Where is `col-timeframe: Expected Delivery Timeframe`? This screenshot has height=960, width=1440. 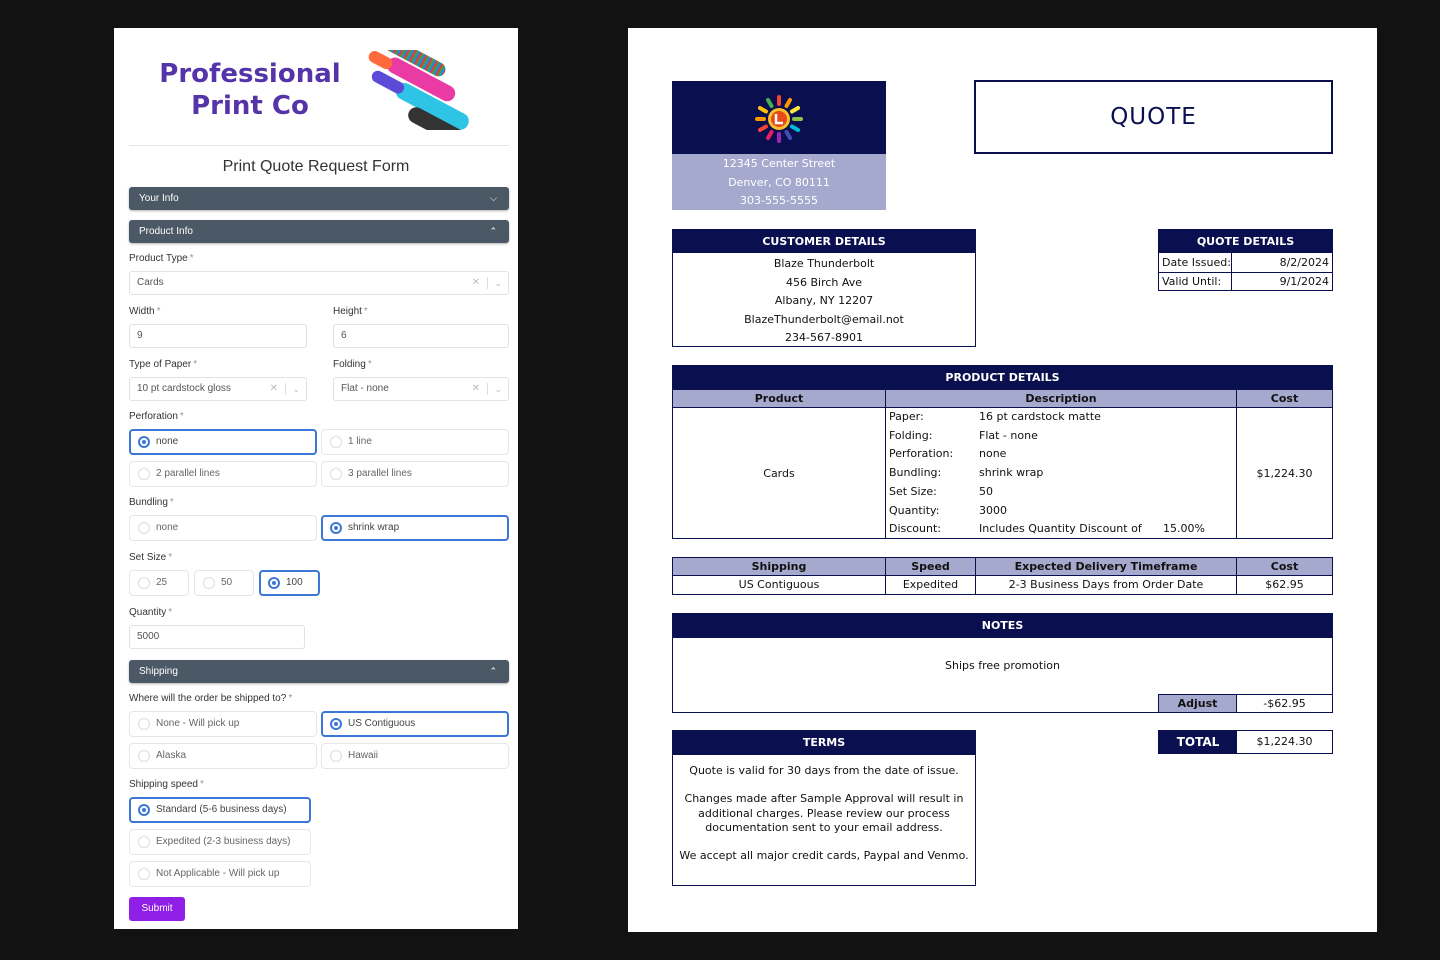
col-timeframe: Expected Delivery Timeframe is located at coordinates (1106, 566).